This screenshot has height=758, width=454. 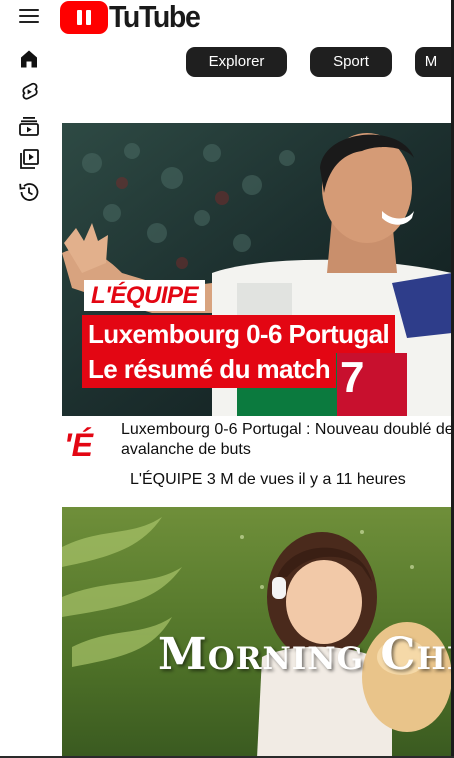 I want to click on channel-avatar: 'É, so click(x=84, y=445).